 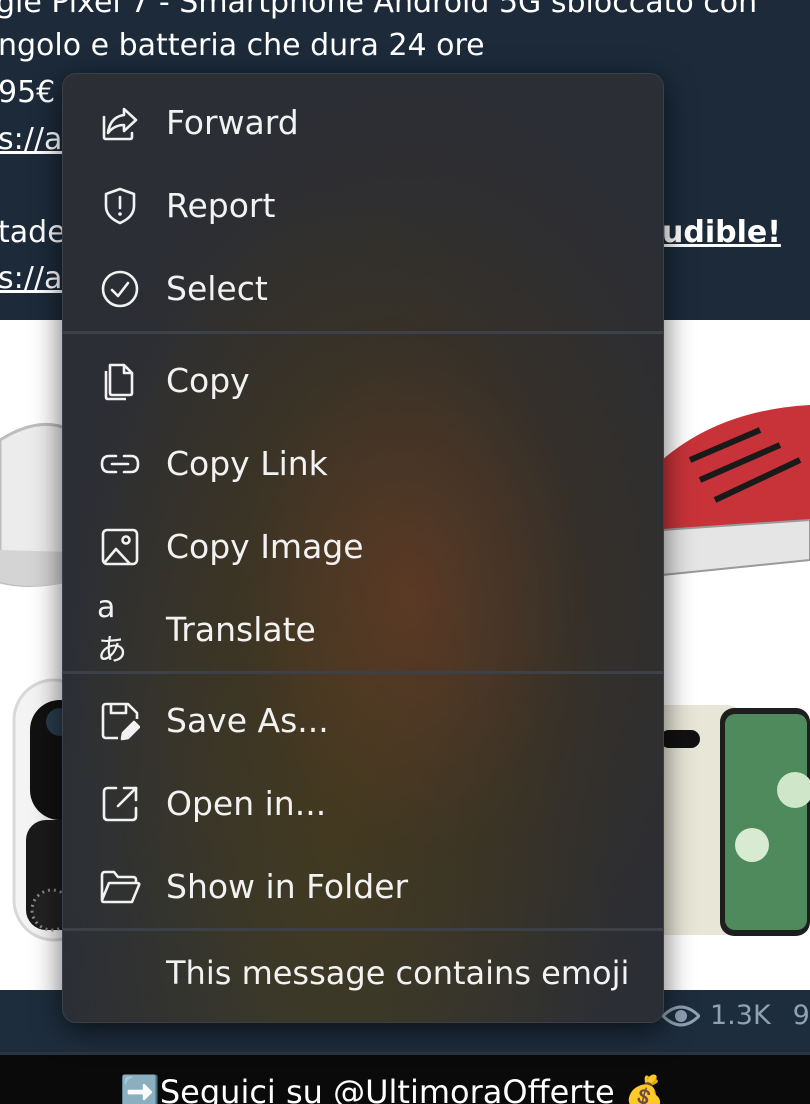 What do you see at coordinates (120, 123) in the screenshot?
I see `forward-icon` at bounding box center [120, 123].